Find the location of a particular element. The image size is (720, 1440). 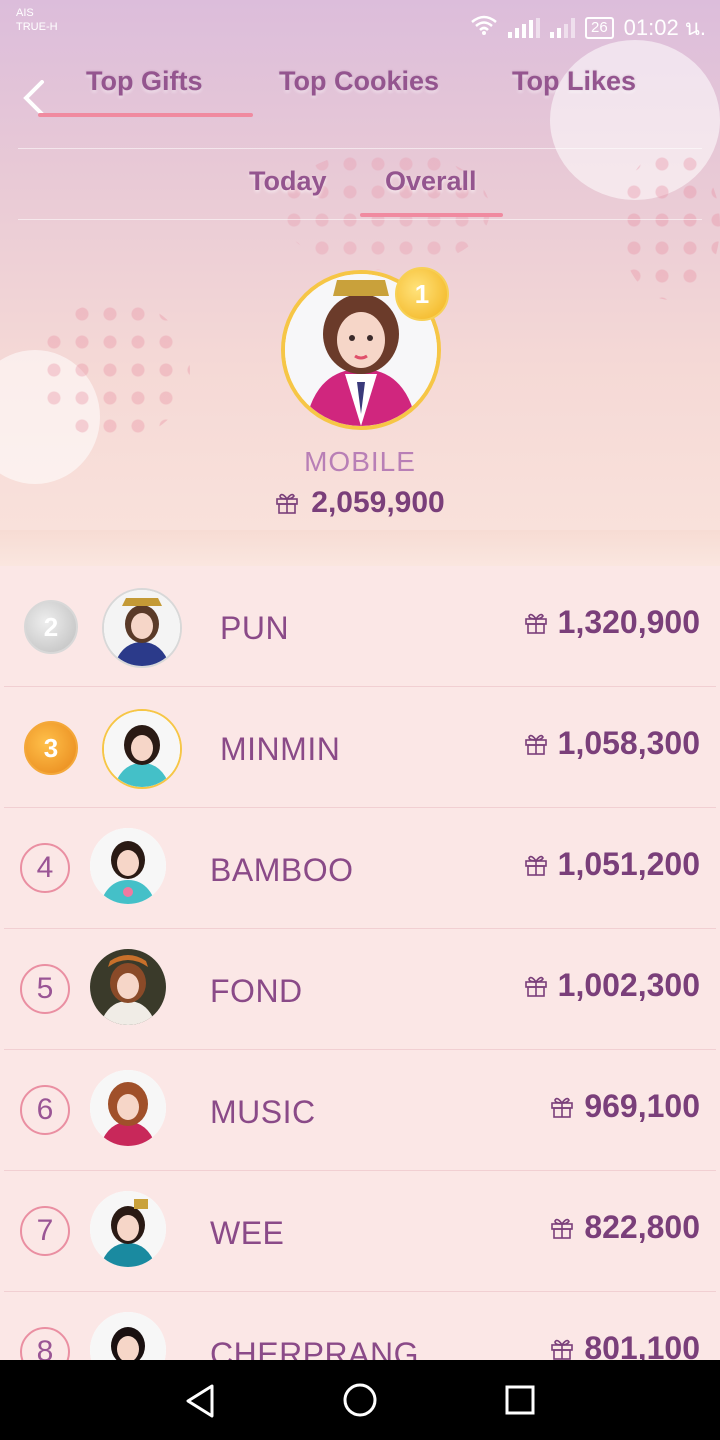

member-name: CHERPRANG is located at coordinates (314, 1348).